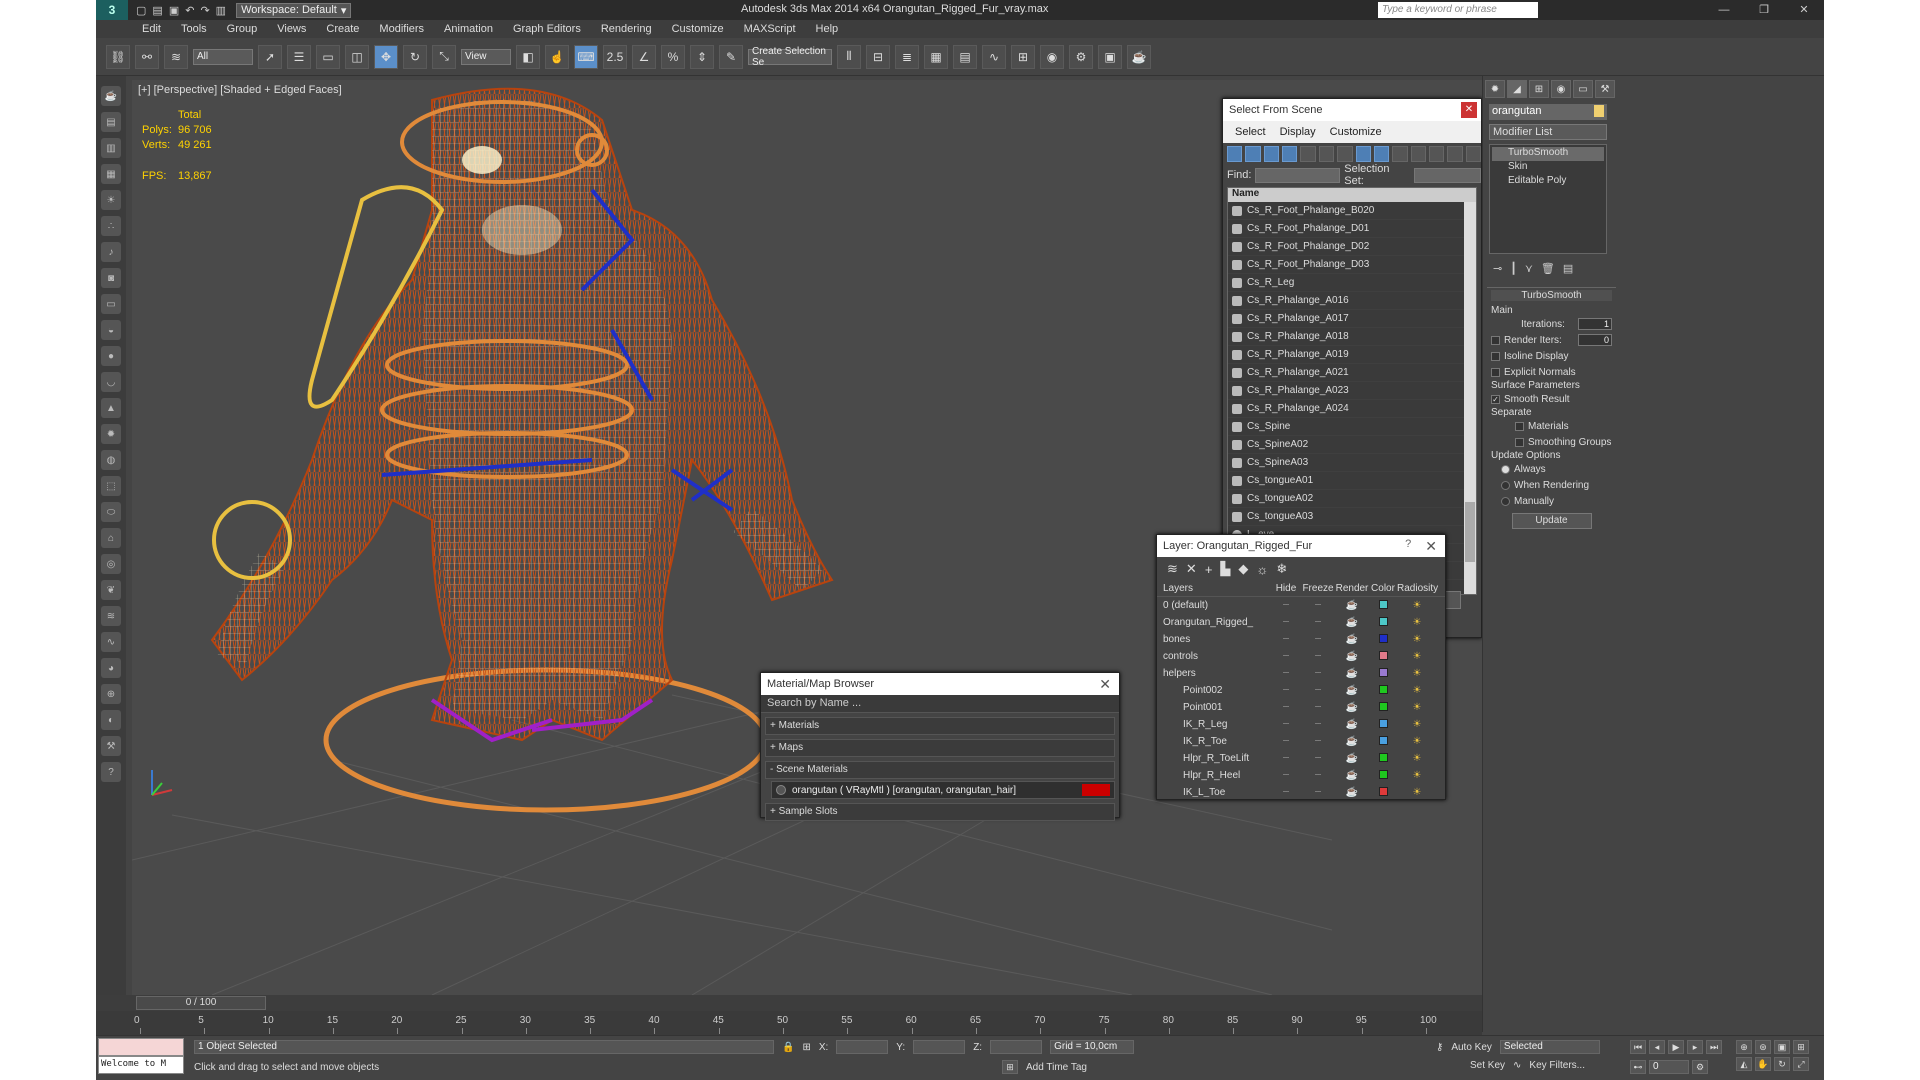  What do you see at coordinates (1352, 301) in the screenshot?
I see `scene-object-row: Cs_R_Phalange_A016` at bounding box center [1352, 301].